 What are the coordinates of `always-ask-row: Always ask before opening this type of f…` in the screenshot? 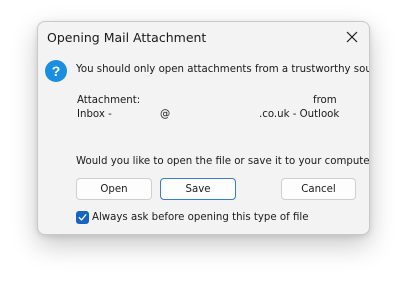 It's located at (192, 217).